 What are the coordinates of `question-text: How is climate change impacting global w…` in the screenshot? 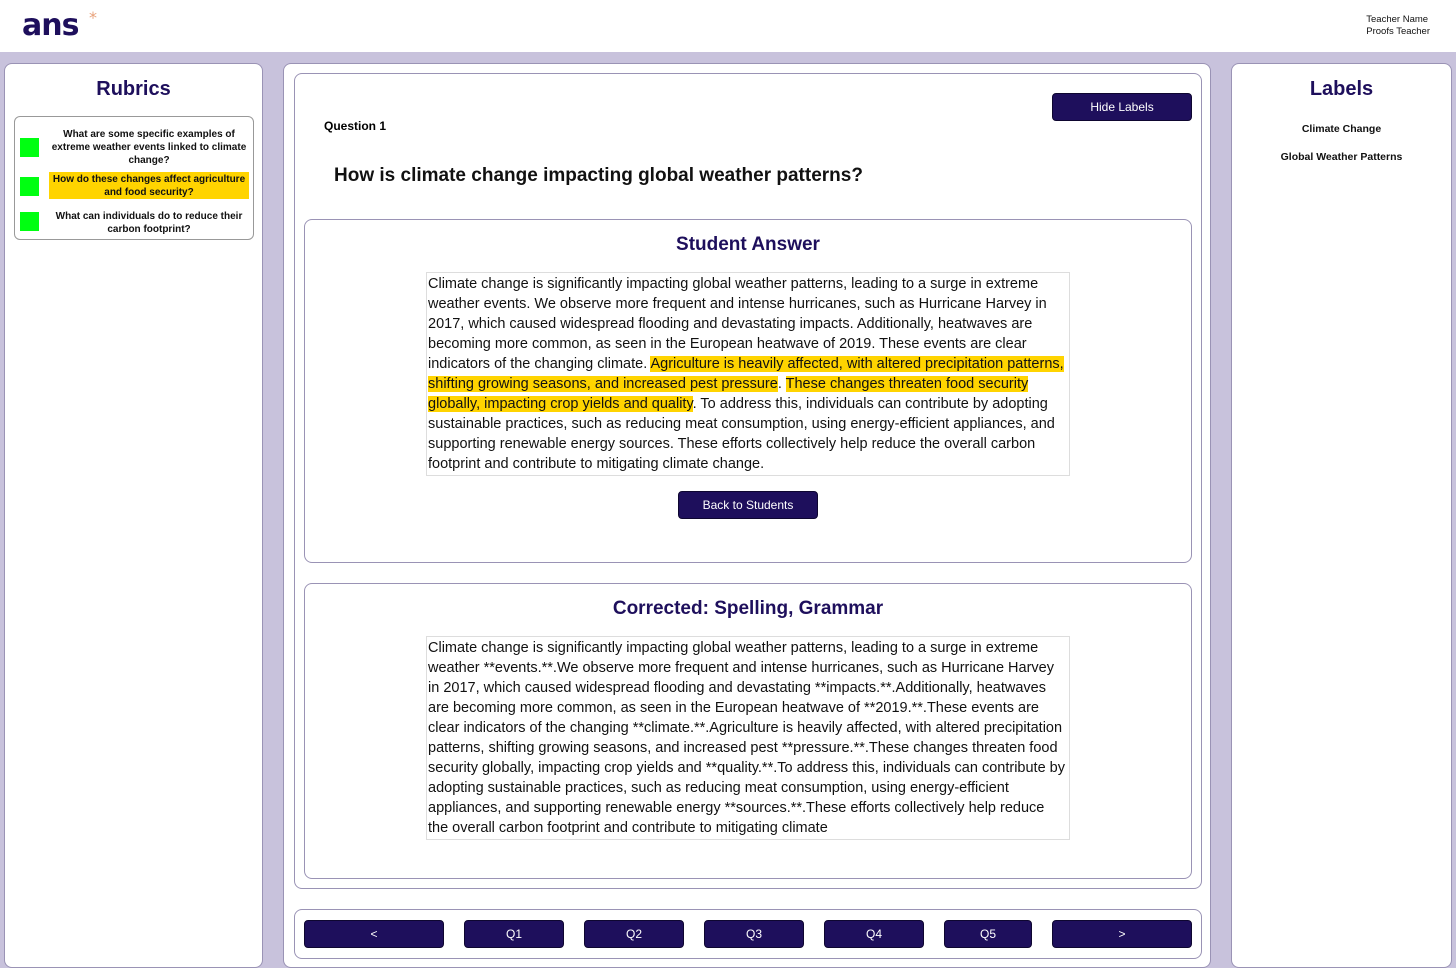 It's located at (598, 175).